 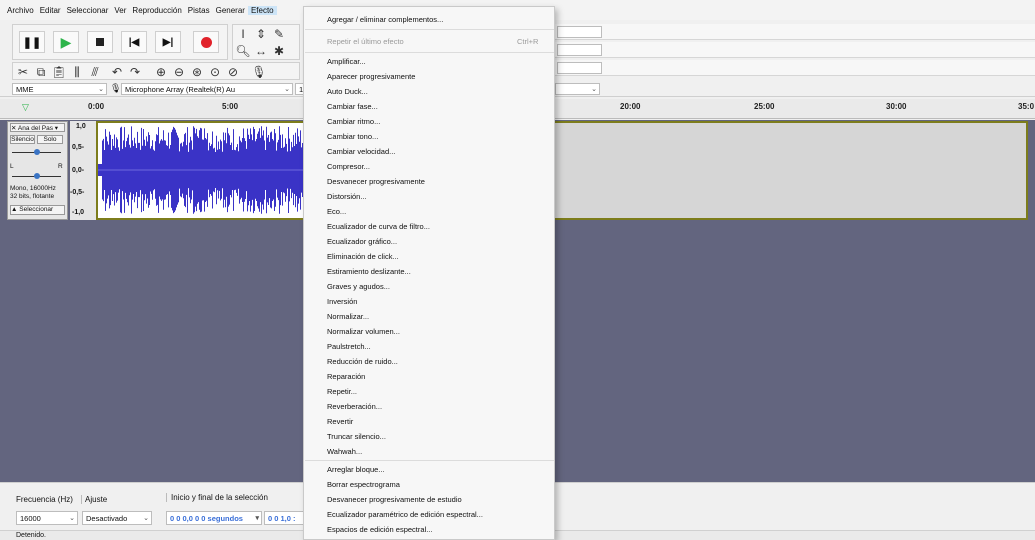 What do you see at coordinates (33, 188) in the screenshot?
I see `track-format: Mono, 16000Hz` at bounding box center [33, 188].